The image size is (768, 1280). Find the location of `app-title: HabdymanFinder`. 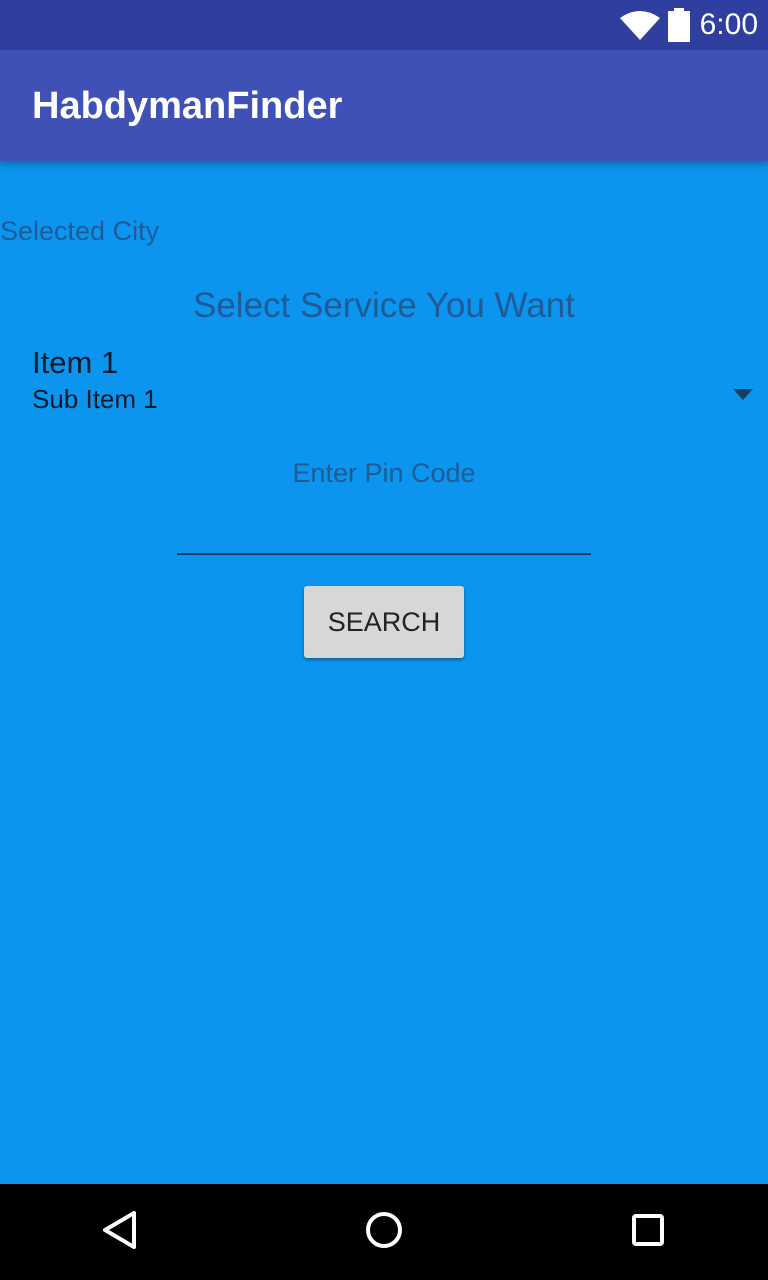

app-title: HabdymanFinder is located at coordinates (187, 106).